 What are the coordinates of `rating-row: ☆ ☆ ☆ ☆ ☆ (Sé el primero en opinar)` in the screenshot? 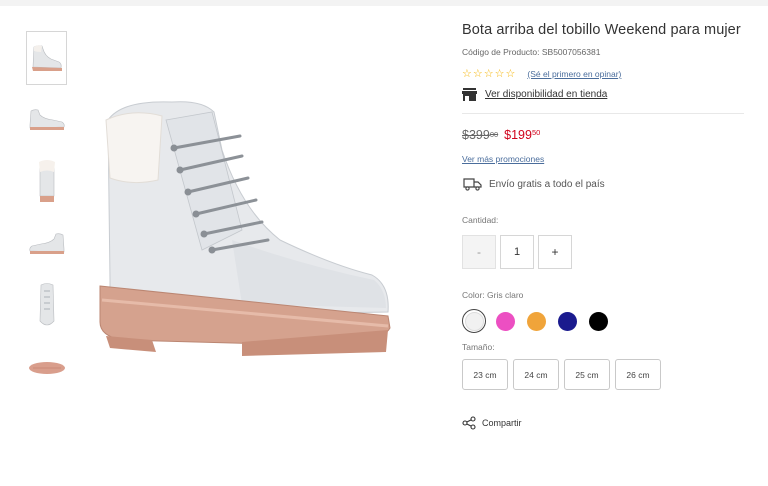 It's located at (607, 74).